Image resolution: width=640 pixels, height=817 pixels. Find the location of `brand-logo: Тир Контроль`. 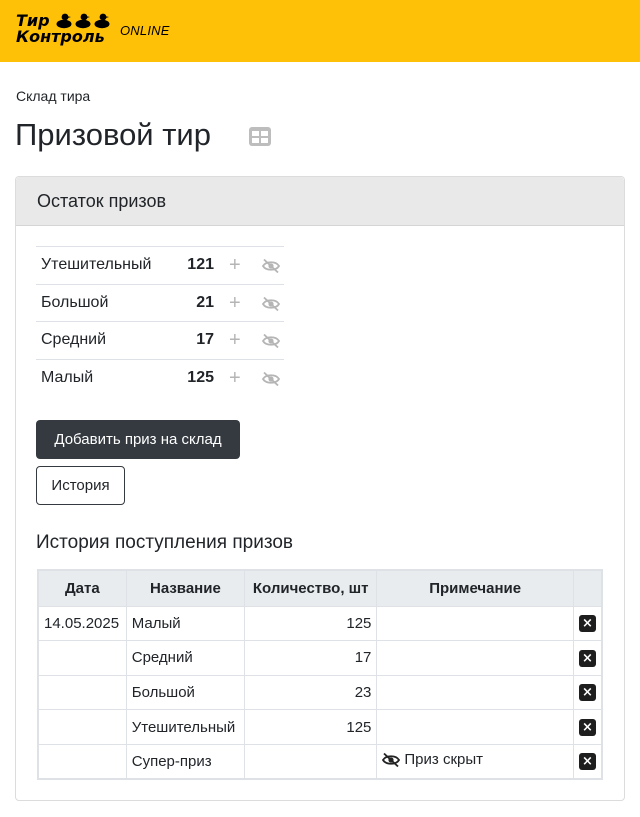

brand-logo: Тир Контроль is located at coordinates (66, 30).